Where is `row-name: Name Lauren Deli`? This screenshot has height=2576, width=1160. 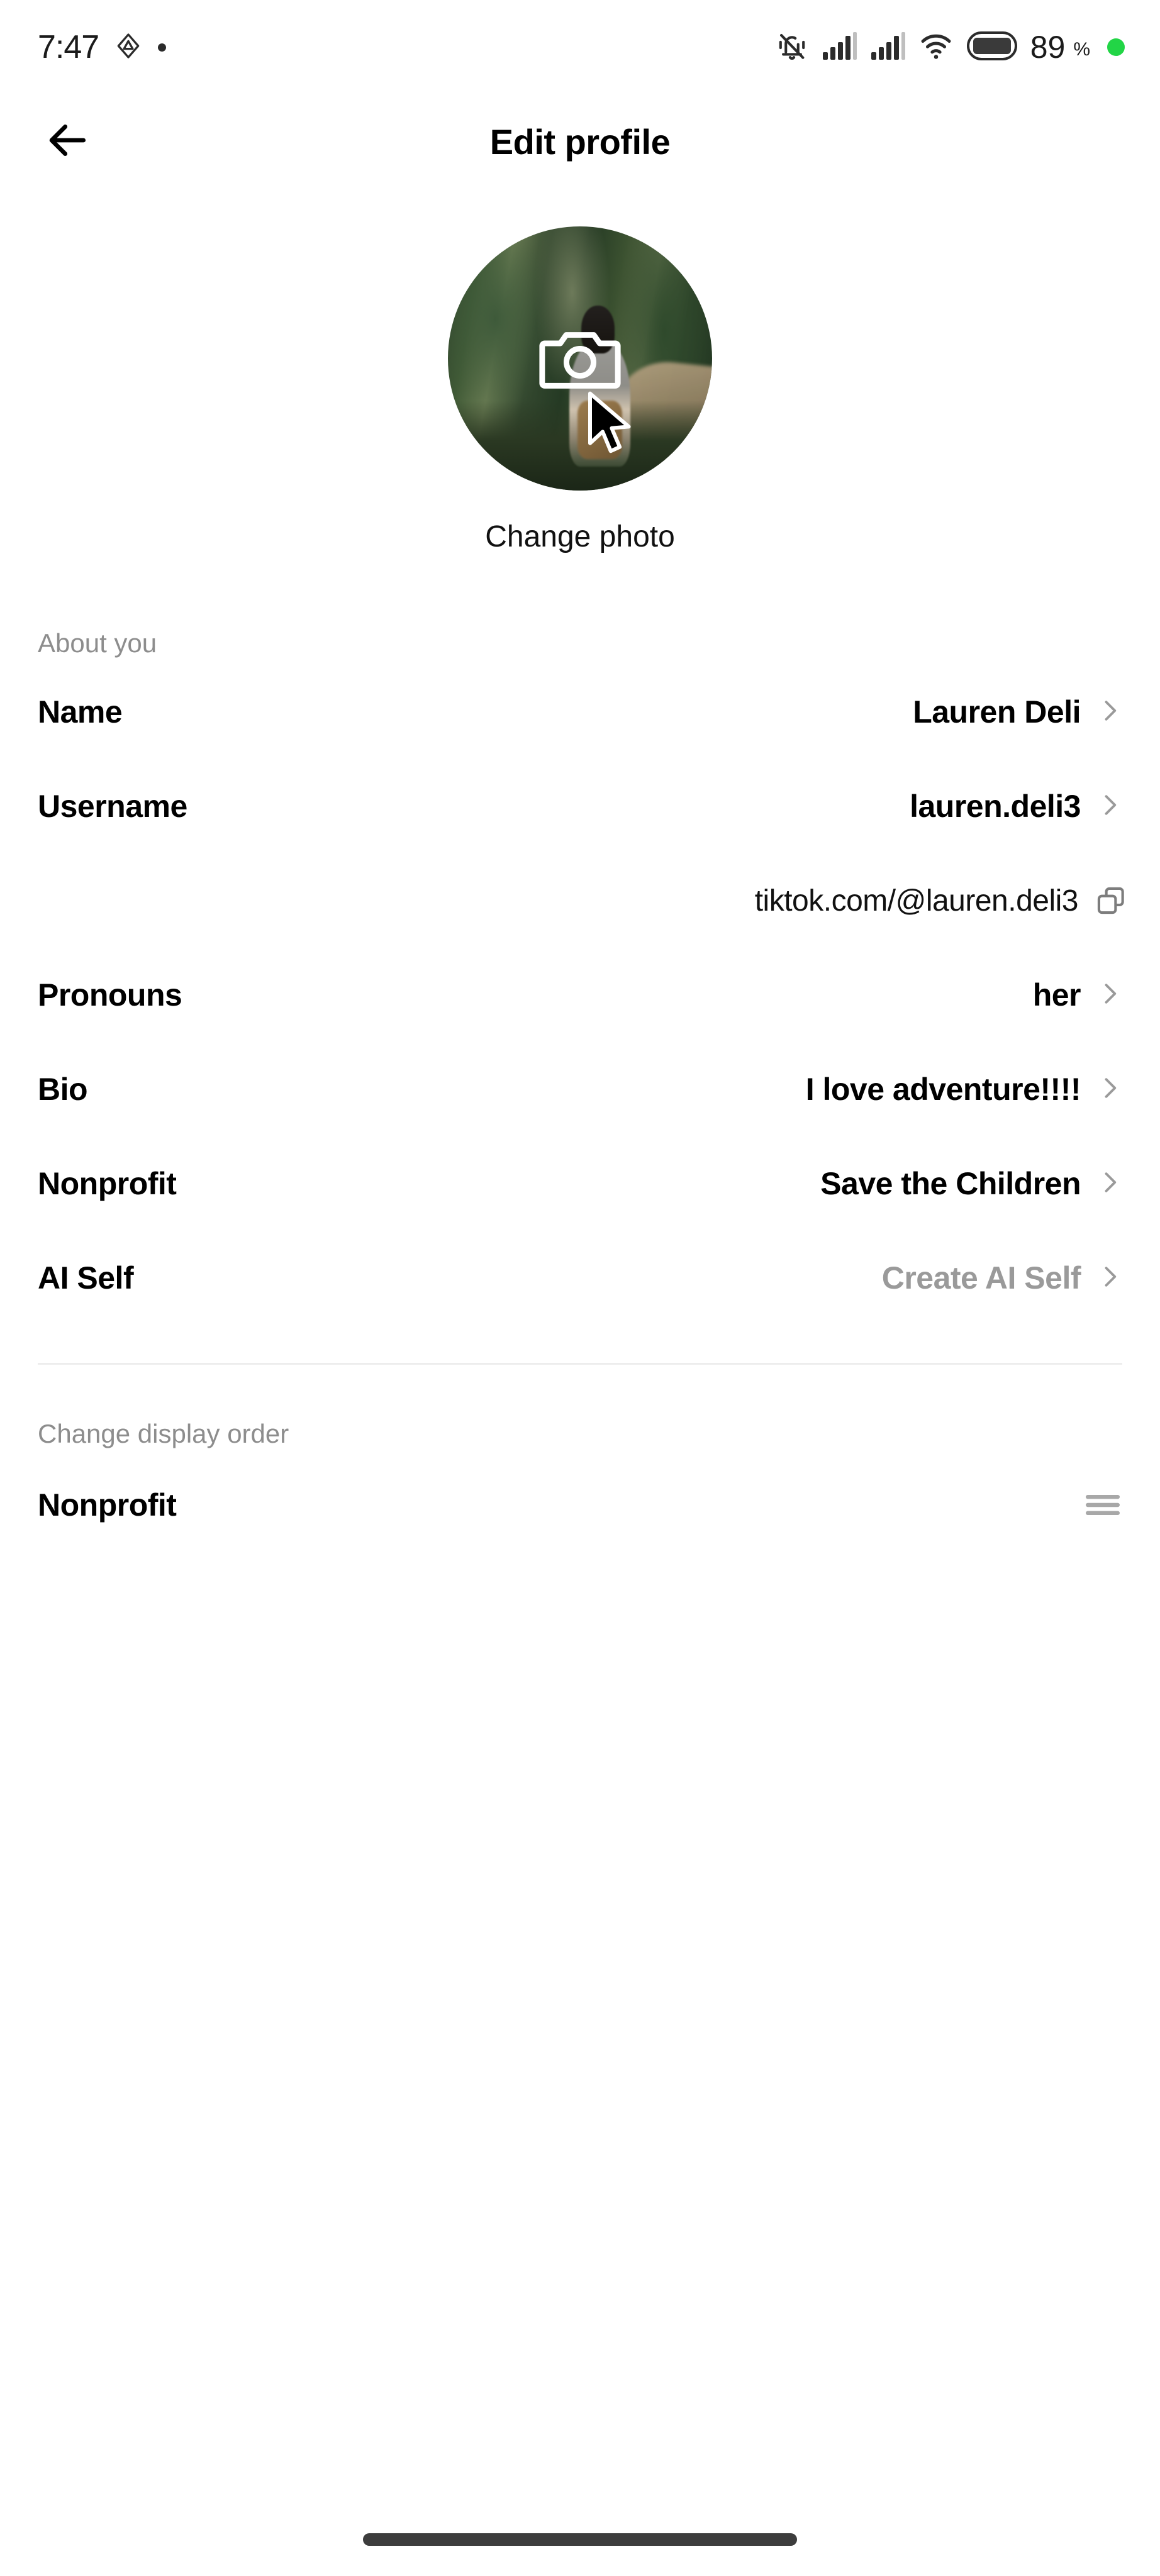 row-name: Name Lauren Deli is located at coordinates (580, 712).